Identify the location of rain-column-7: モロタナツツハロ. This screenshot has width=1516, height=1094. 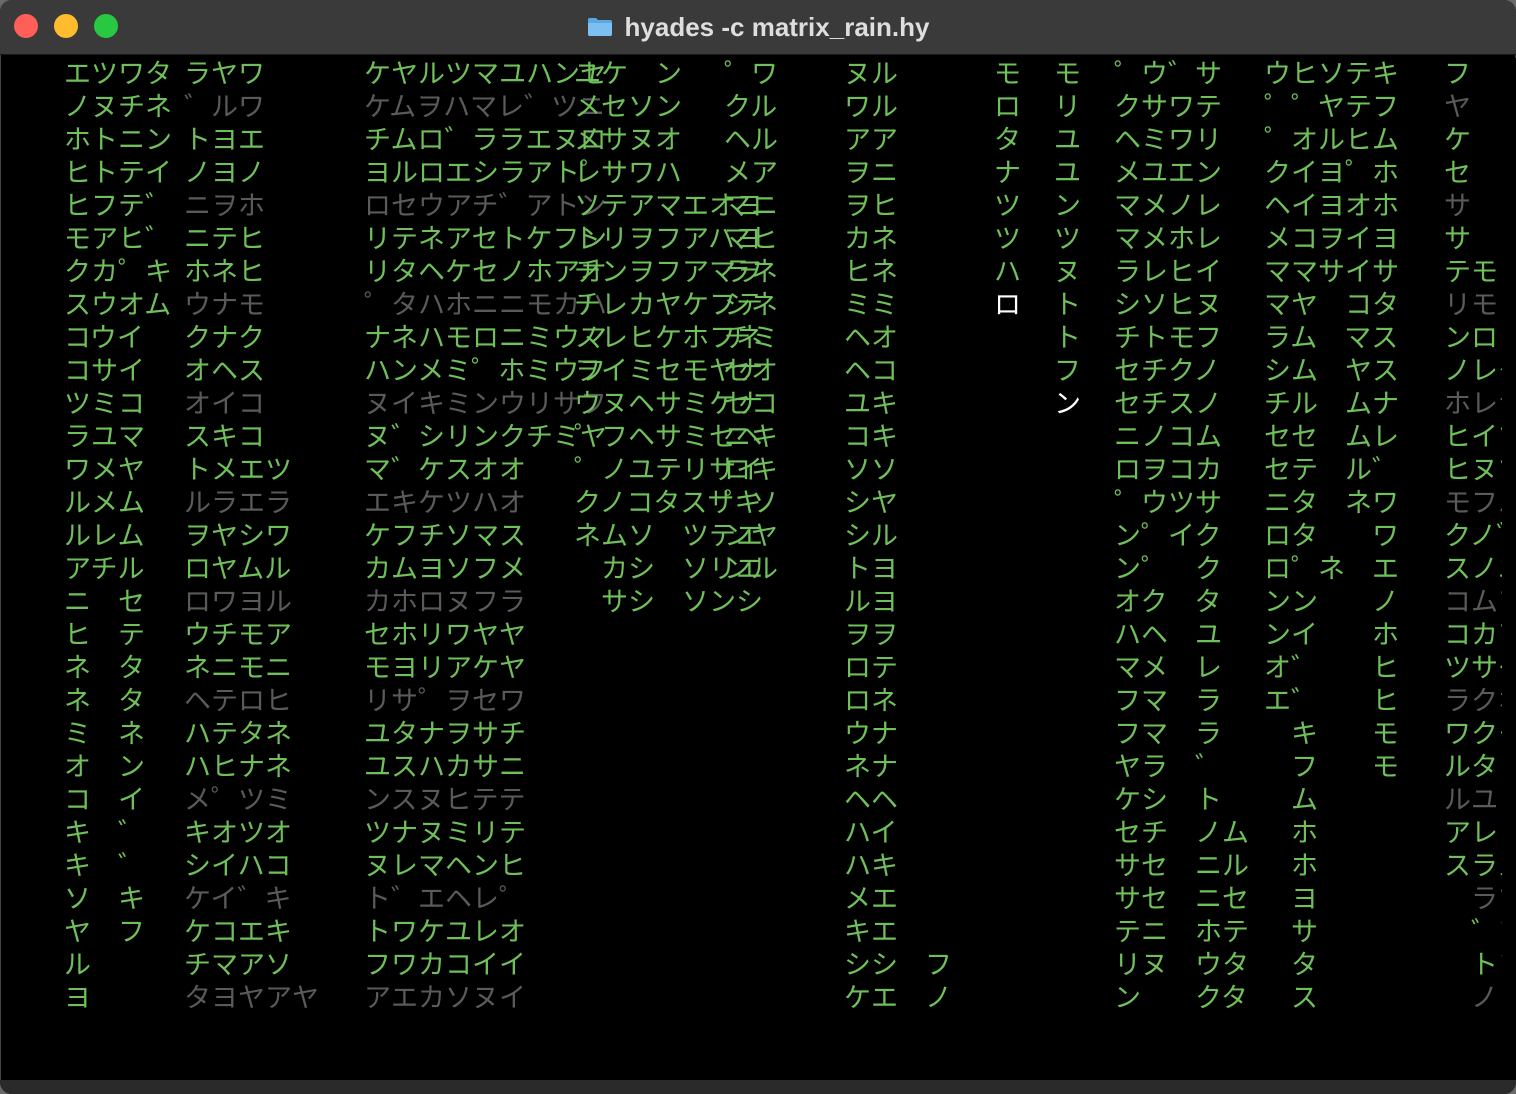
(1007, 190).